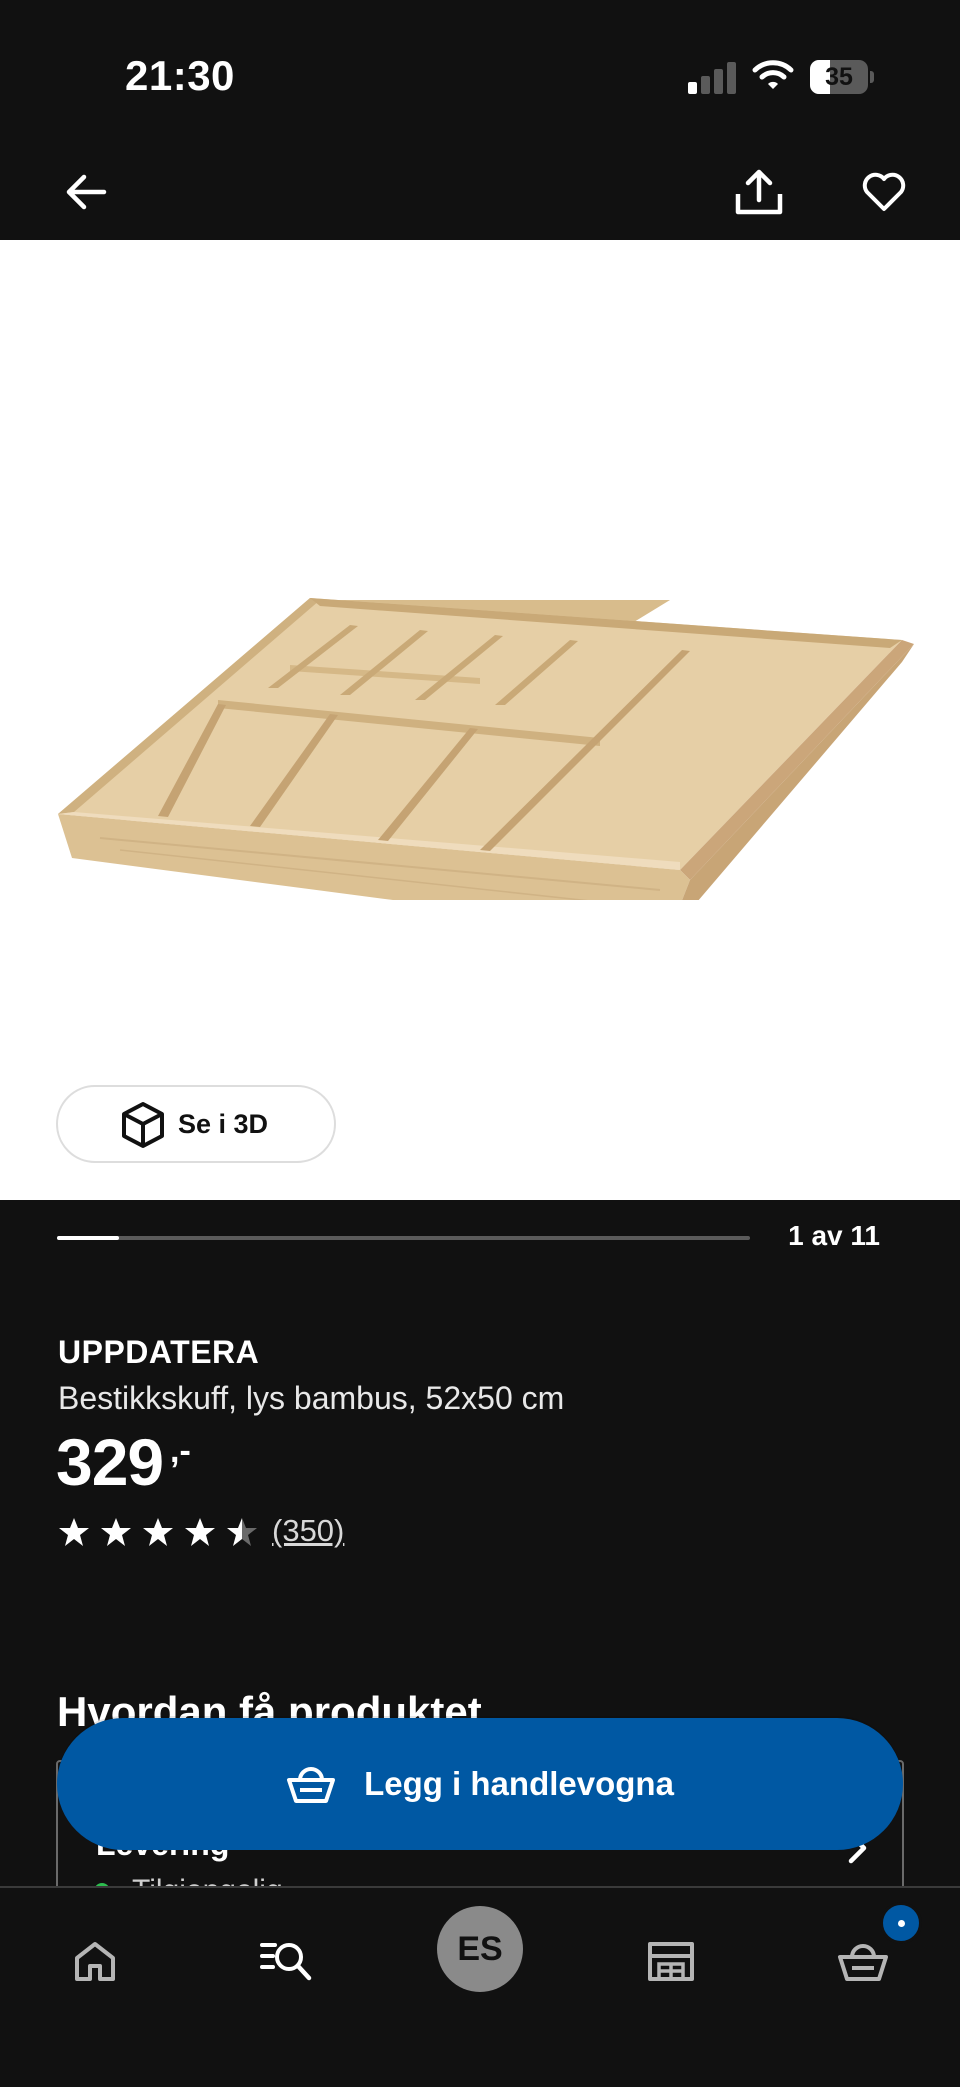 This screenshot has width=960, height=2087. I want to click on share-button, so click(759, 192).